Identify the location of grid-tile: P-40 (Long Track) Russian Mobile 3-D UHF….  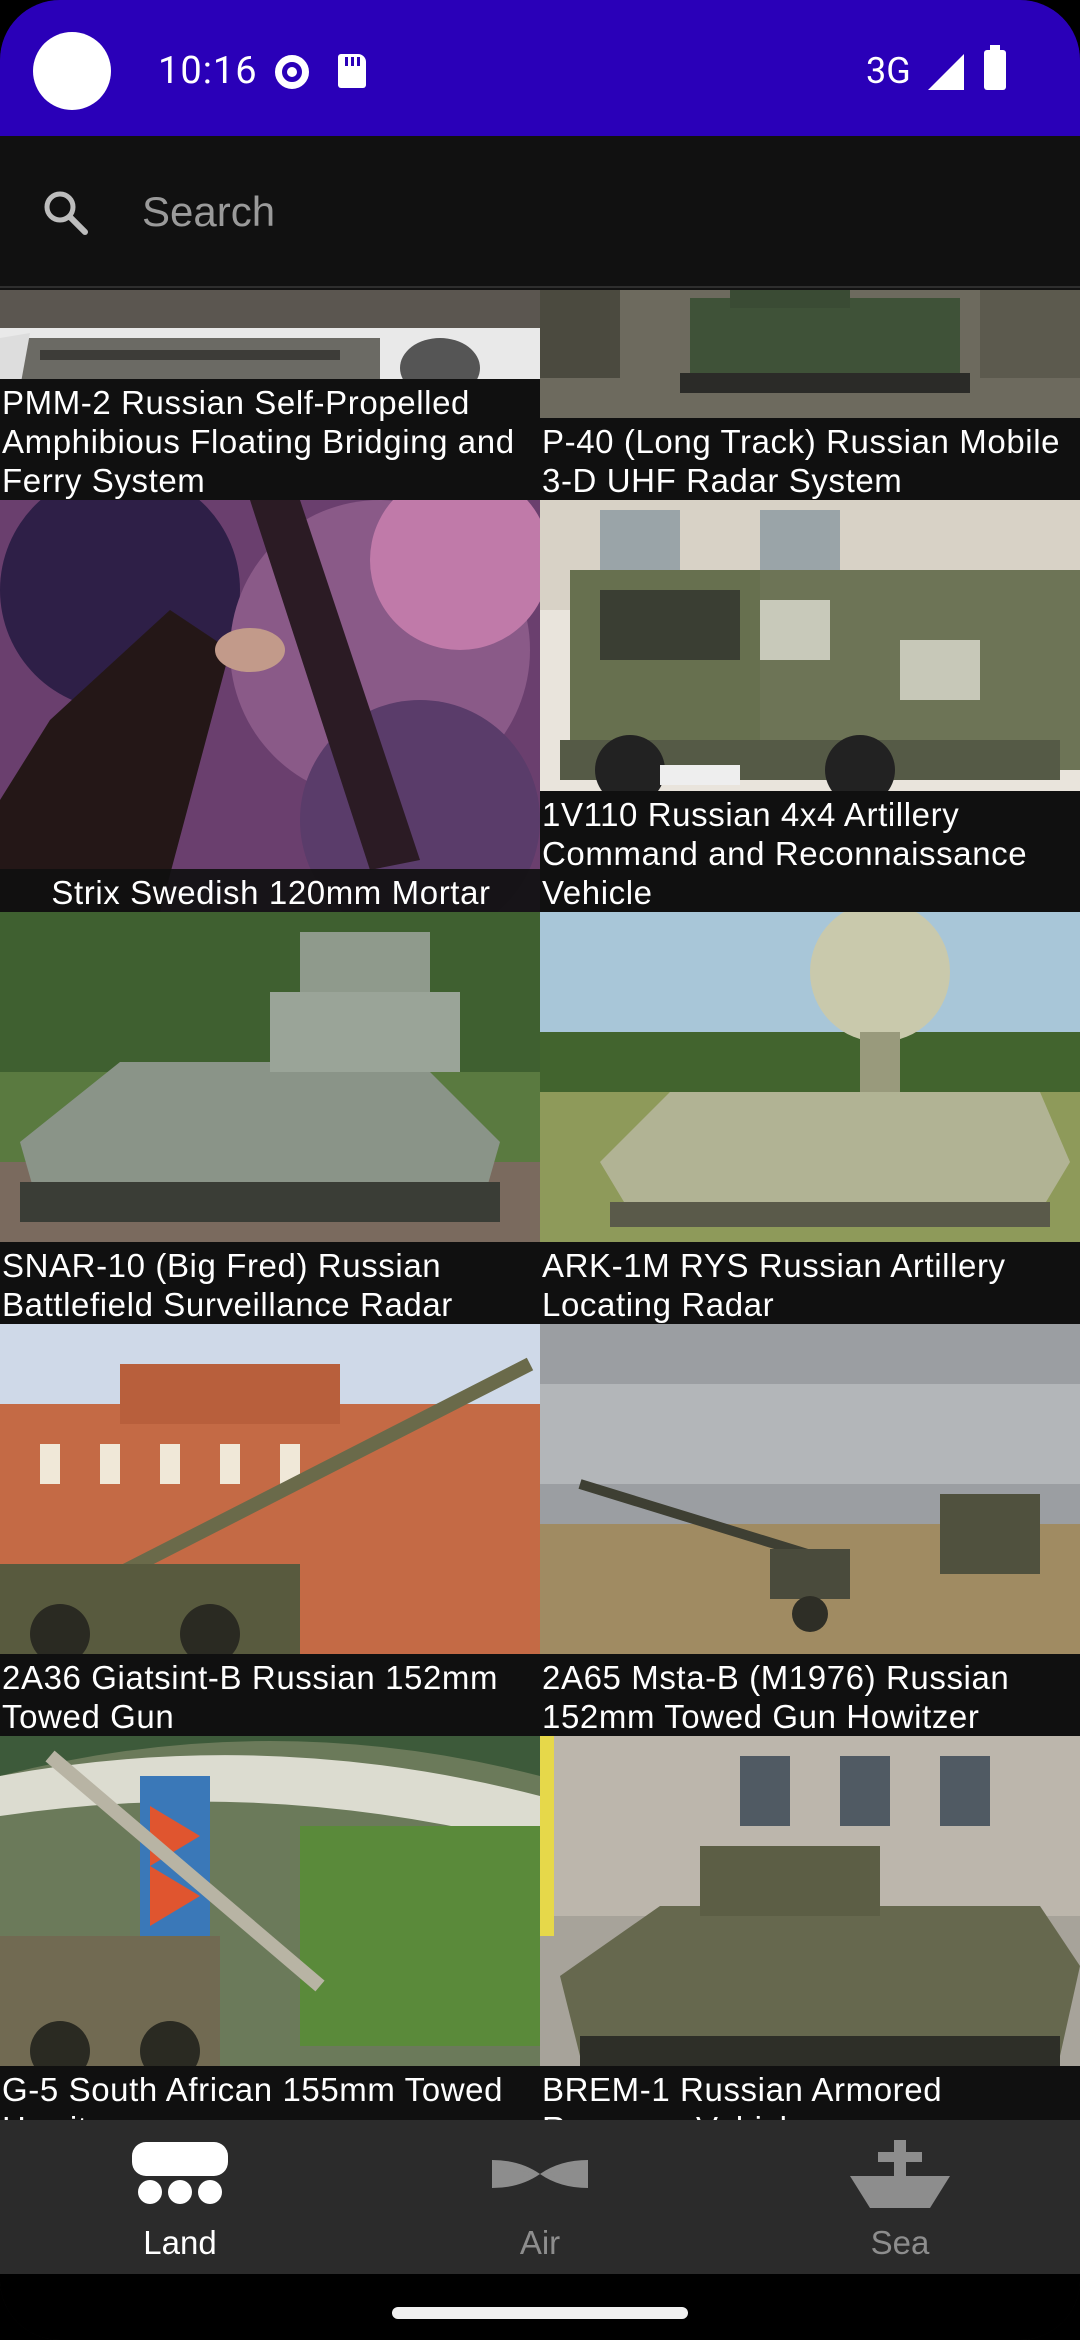
(810, 395).